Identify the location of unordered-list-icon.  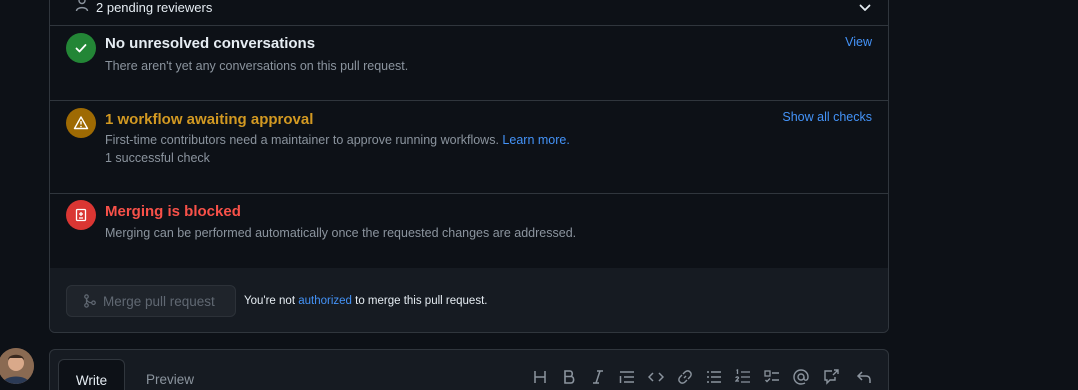
(714, 377).